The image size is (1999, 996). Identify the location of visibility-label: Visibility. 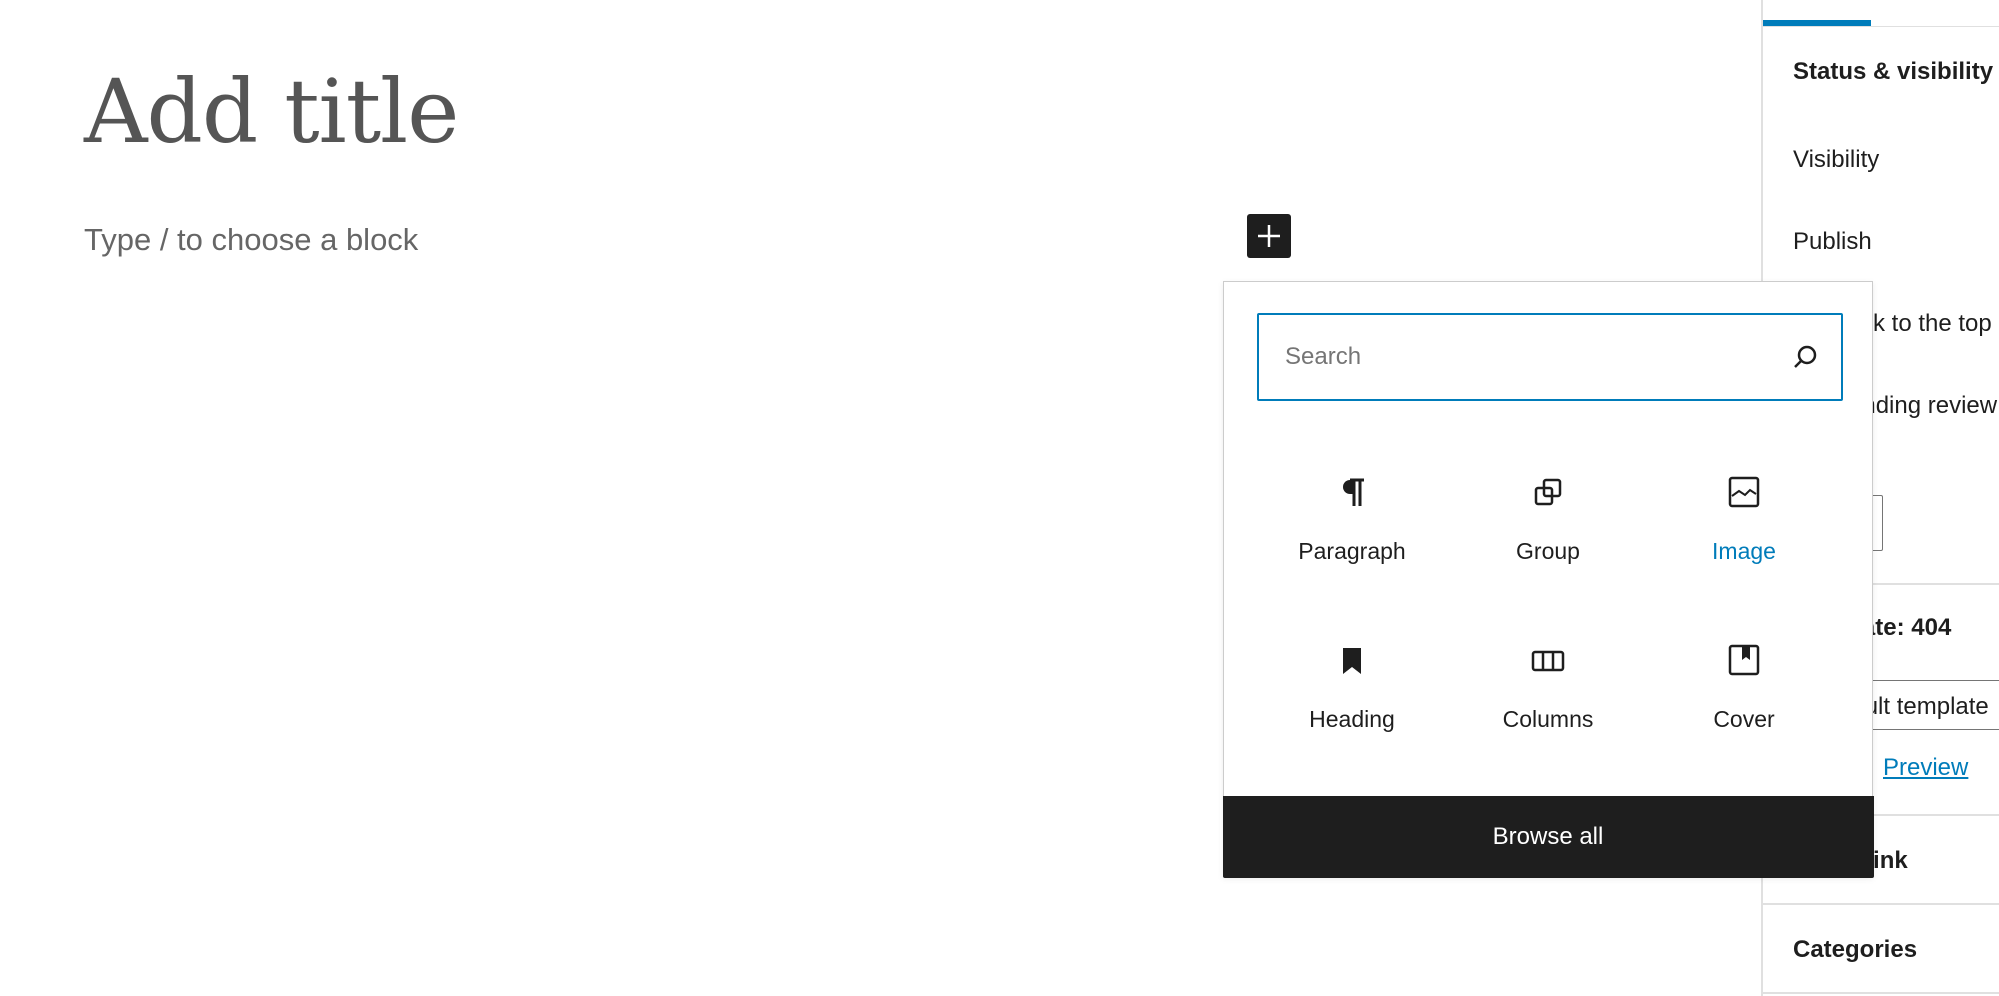
(1836, 159).